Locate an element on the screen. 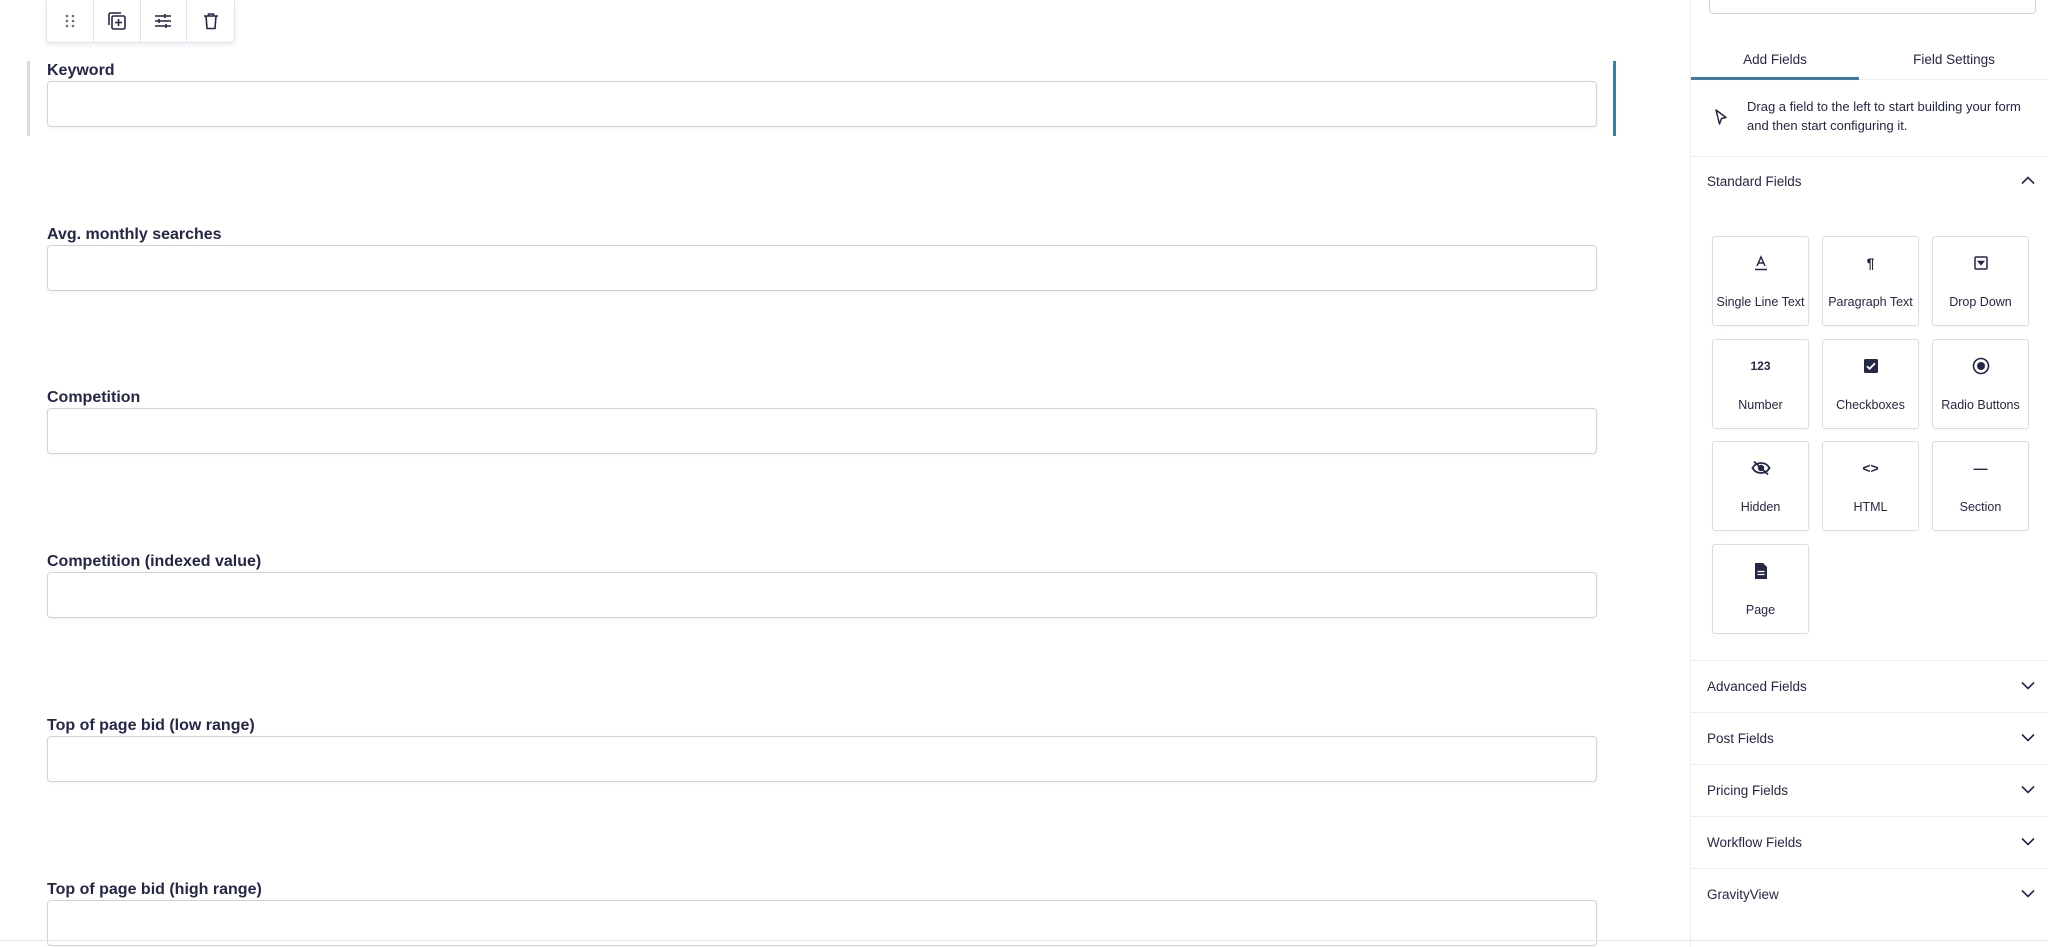  field-tile-label: Single Line Text is located at coordinates (1760, 302).